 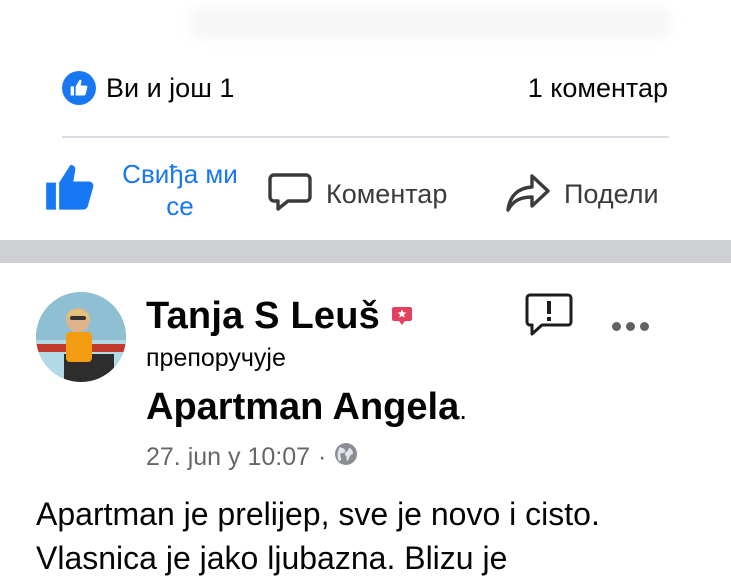 I want to click on comment-button: Коментар, so click(x=356, y=194).